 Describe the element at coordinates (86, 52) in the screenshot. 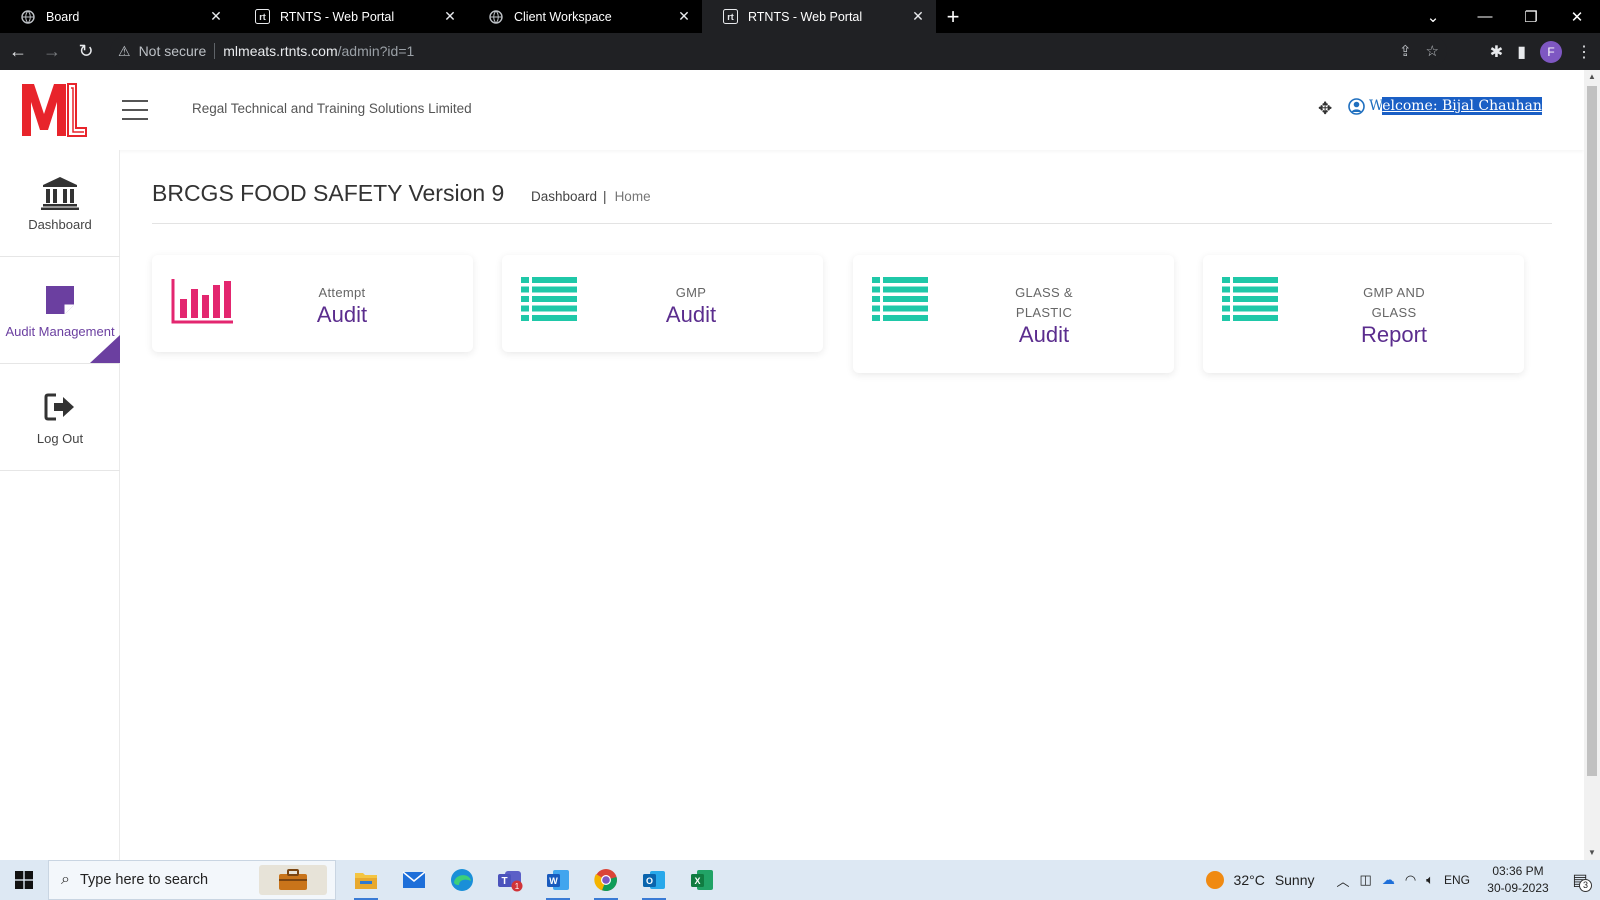

I see `reload-icon: ↻` at that location.